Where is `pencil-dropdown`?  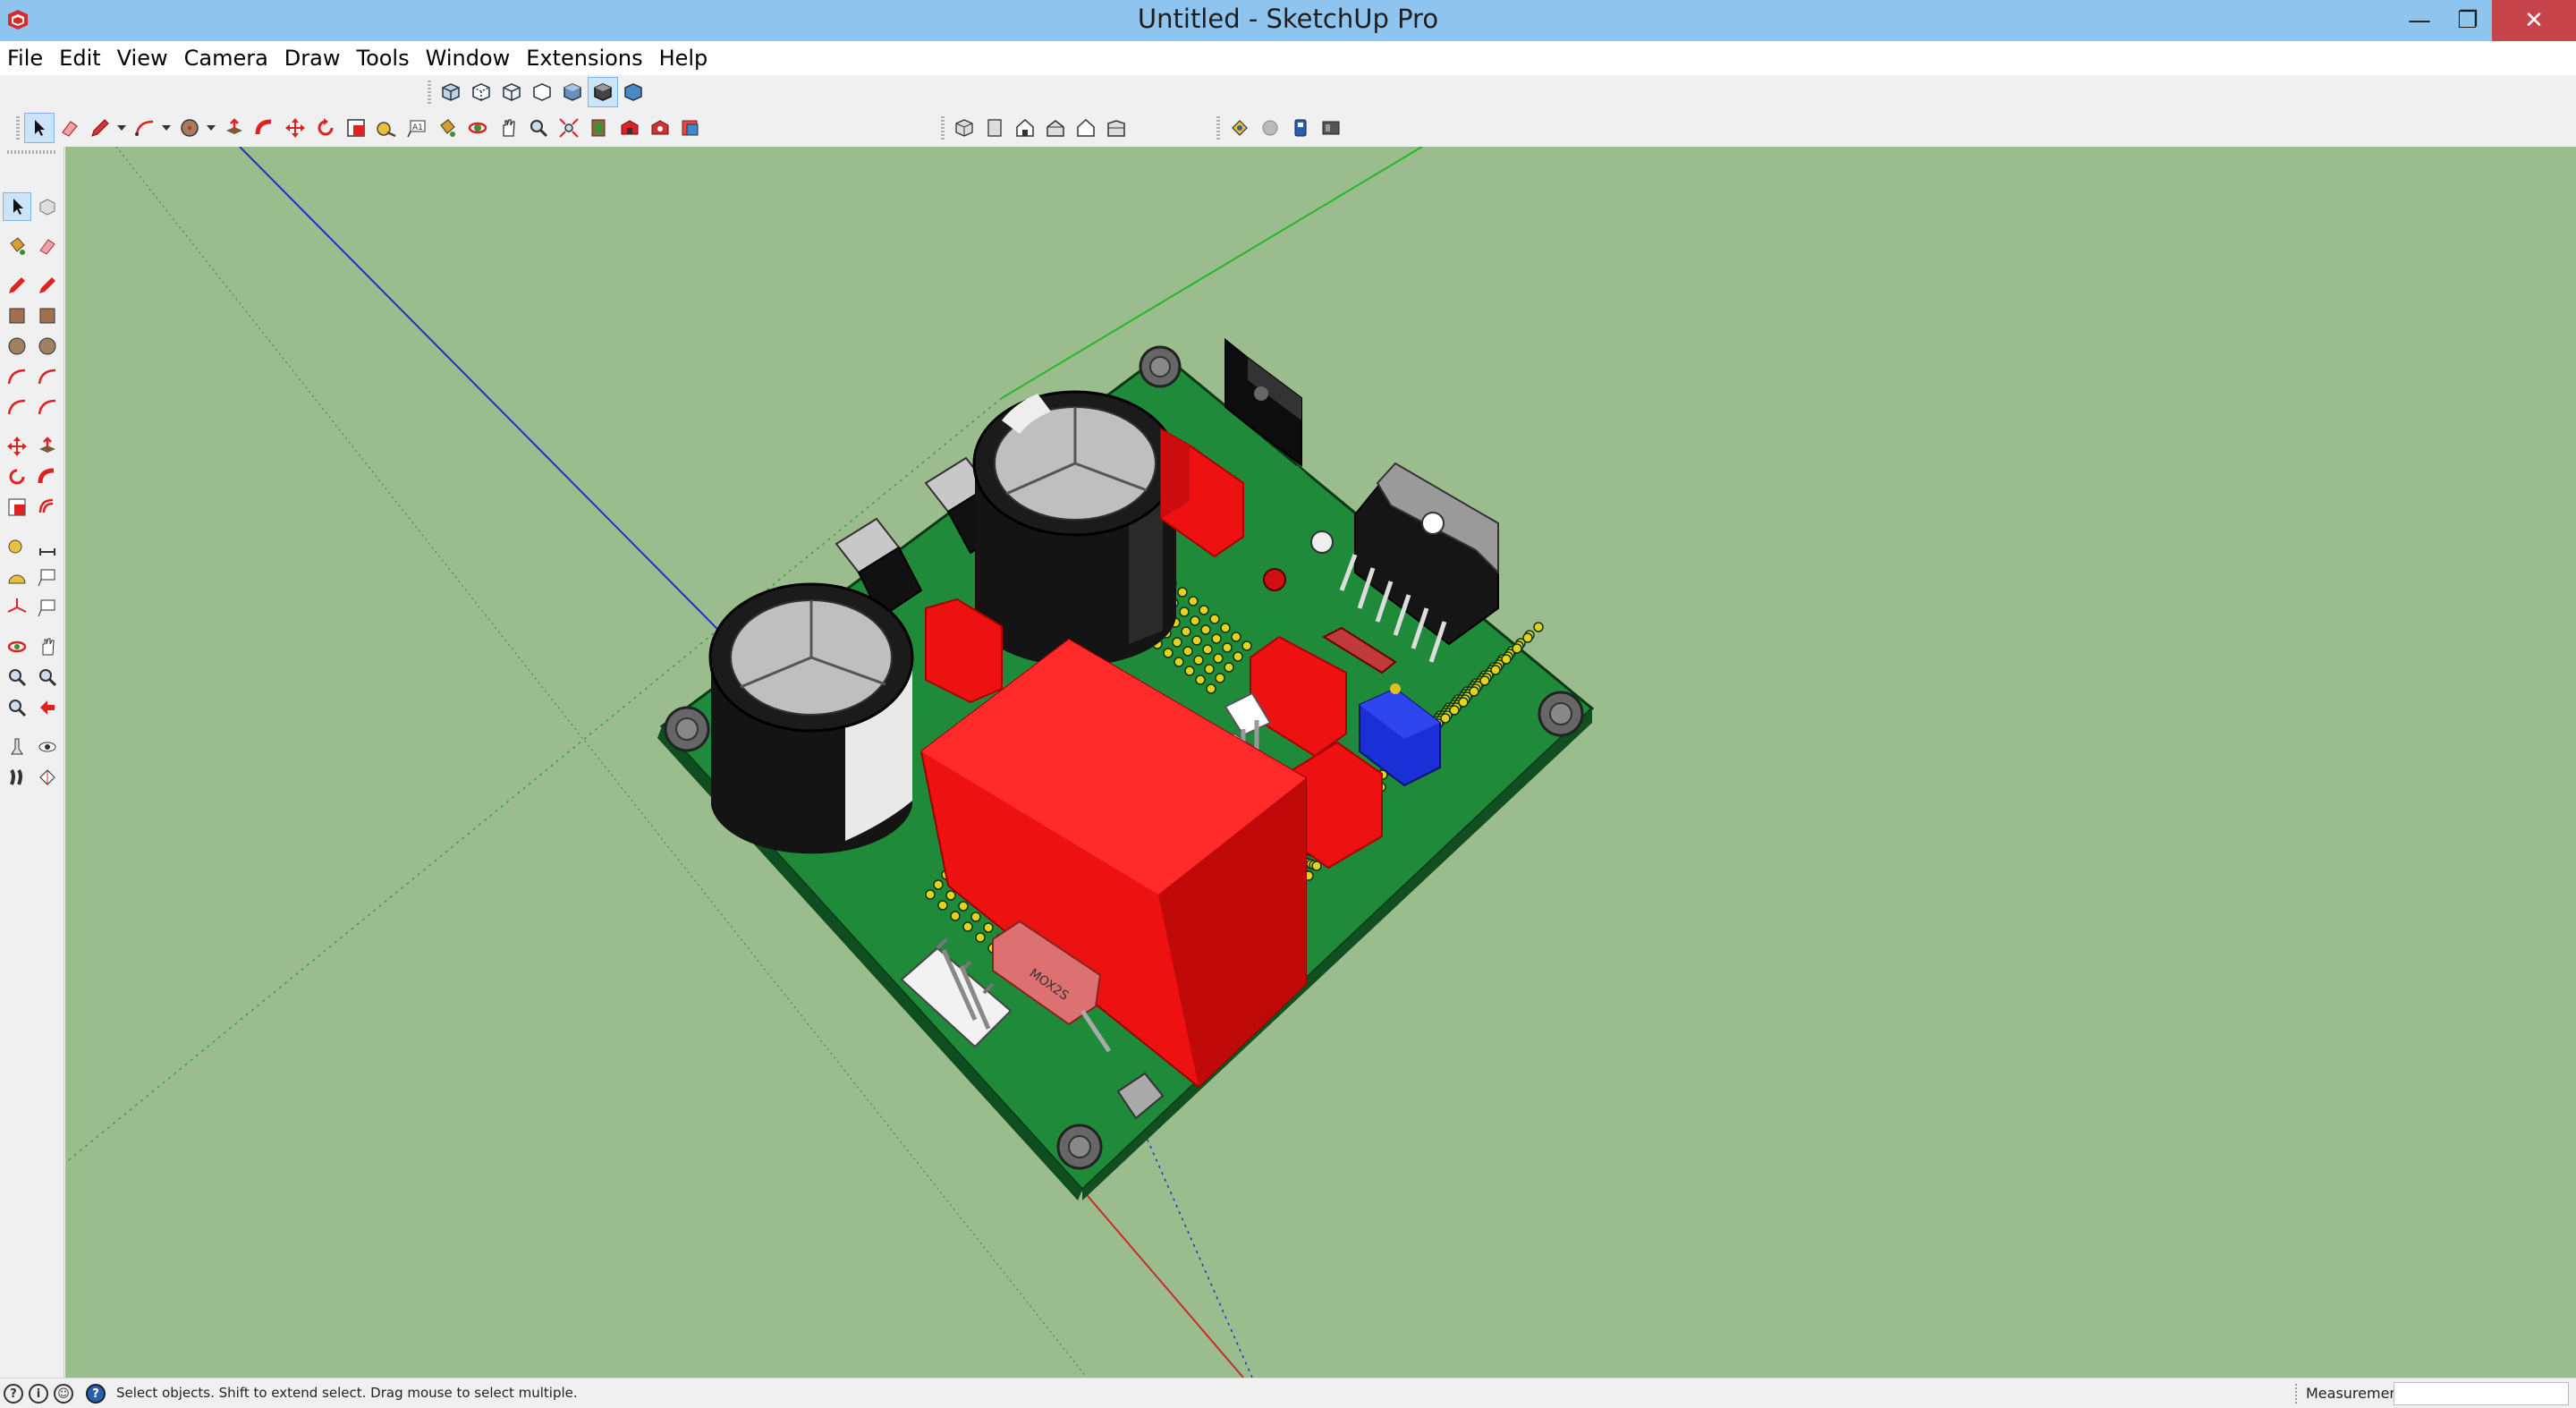 pencil-dropdown is located at coordinates (121, 128).